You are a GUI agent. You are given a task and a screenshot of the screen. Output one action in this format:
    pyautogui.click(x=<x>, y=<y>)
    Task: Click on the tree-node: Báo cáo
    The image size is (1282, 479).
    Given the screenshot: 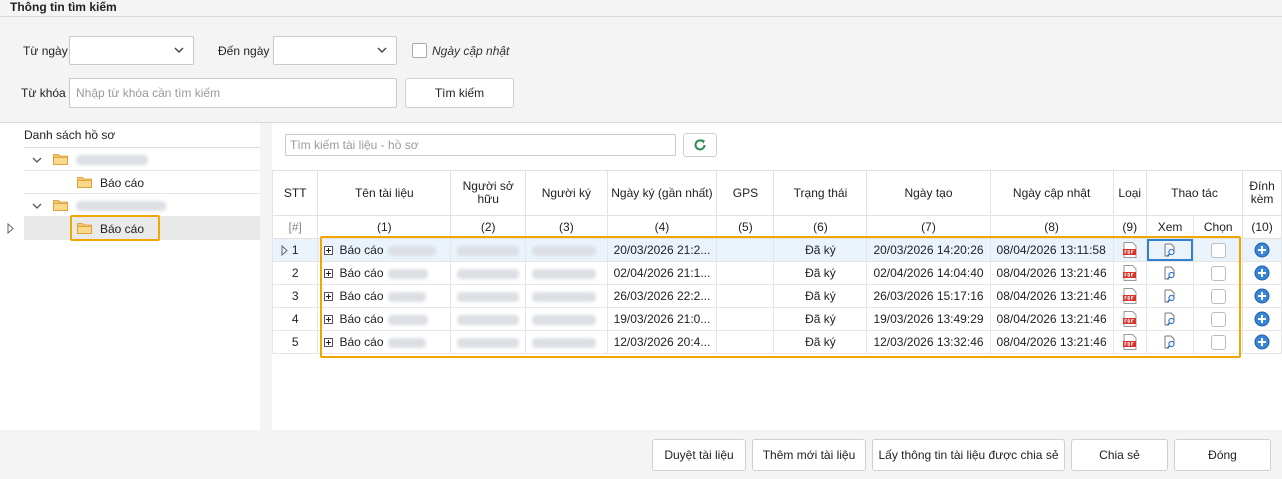 What is the action you would take?
    pyautogui.click(x=142, y=182)
    